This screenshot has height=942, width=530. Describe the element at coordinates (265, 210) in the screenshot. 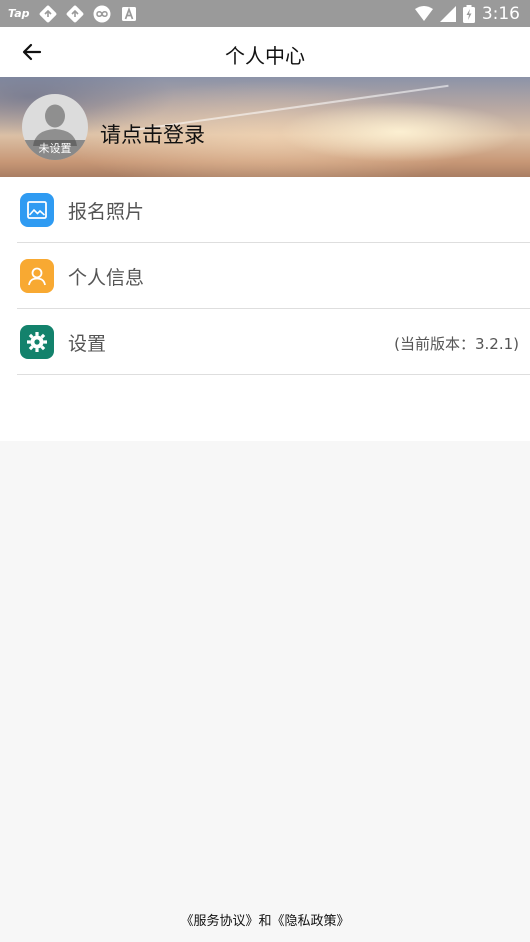

I see `menu-item-registration-photo: 报名照片` at that location.